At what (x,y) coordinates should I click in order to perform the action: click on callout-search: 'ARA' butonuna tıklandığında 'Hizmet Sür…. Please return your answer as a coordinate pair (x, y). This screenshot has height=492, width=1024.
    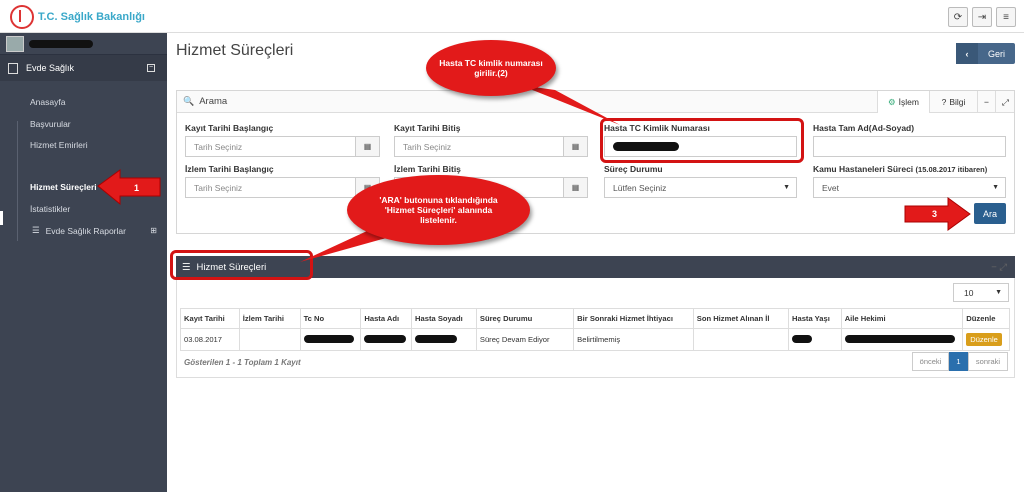
    Looking at the image, I should click on (438, 210).